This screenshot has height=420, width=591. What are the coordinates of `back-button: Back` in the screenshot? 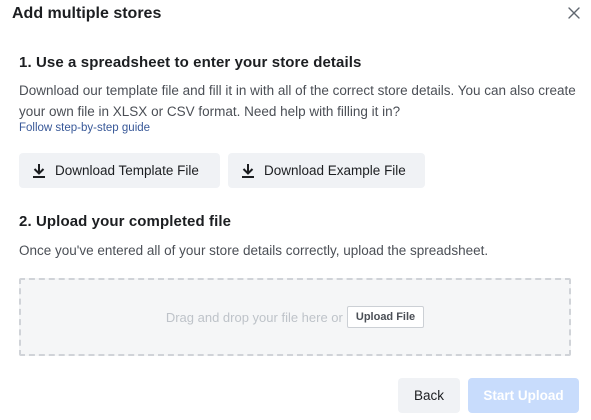 It's located at (429, 395).